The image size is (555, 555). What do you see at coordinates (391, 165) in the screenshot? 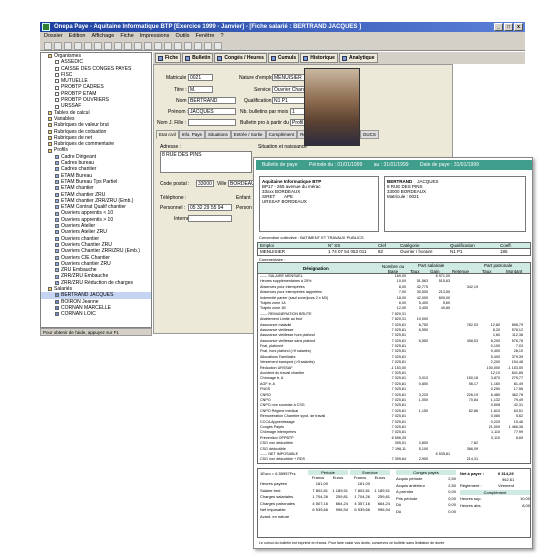
I see `period-to: au : 31/01/1999` at bounding box center [391, 165].